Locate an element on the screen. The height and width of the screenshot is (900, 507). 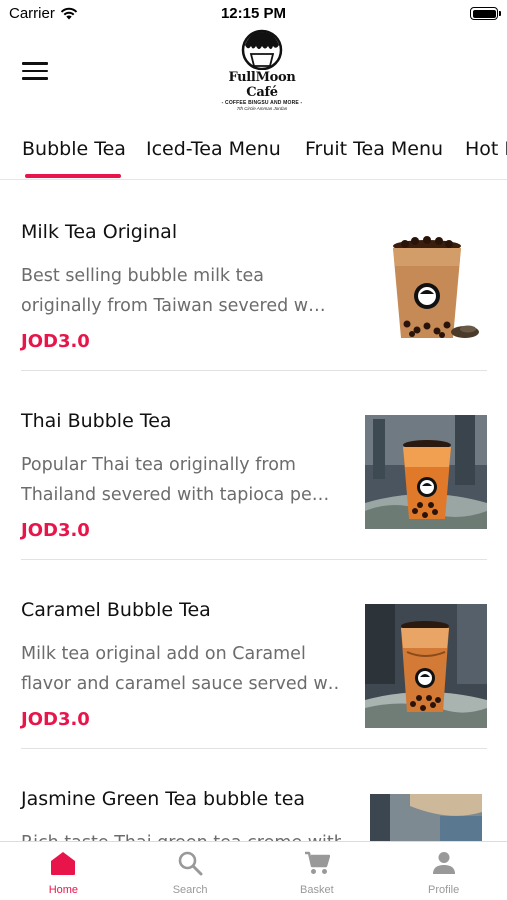
logo-address: 7th Circle Amman Jordan is located at coordinates (262, 108).